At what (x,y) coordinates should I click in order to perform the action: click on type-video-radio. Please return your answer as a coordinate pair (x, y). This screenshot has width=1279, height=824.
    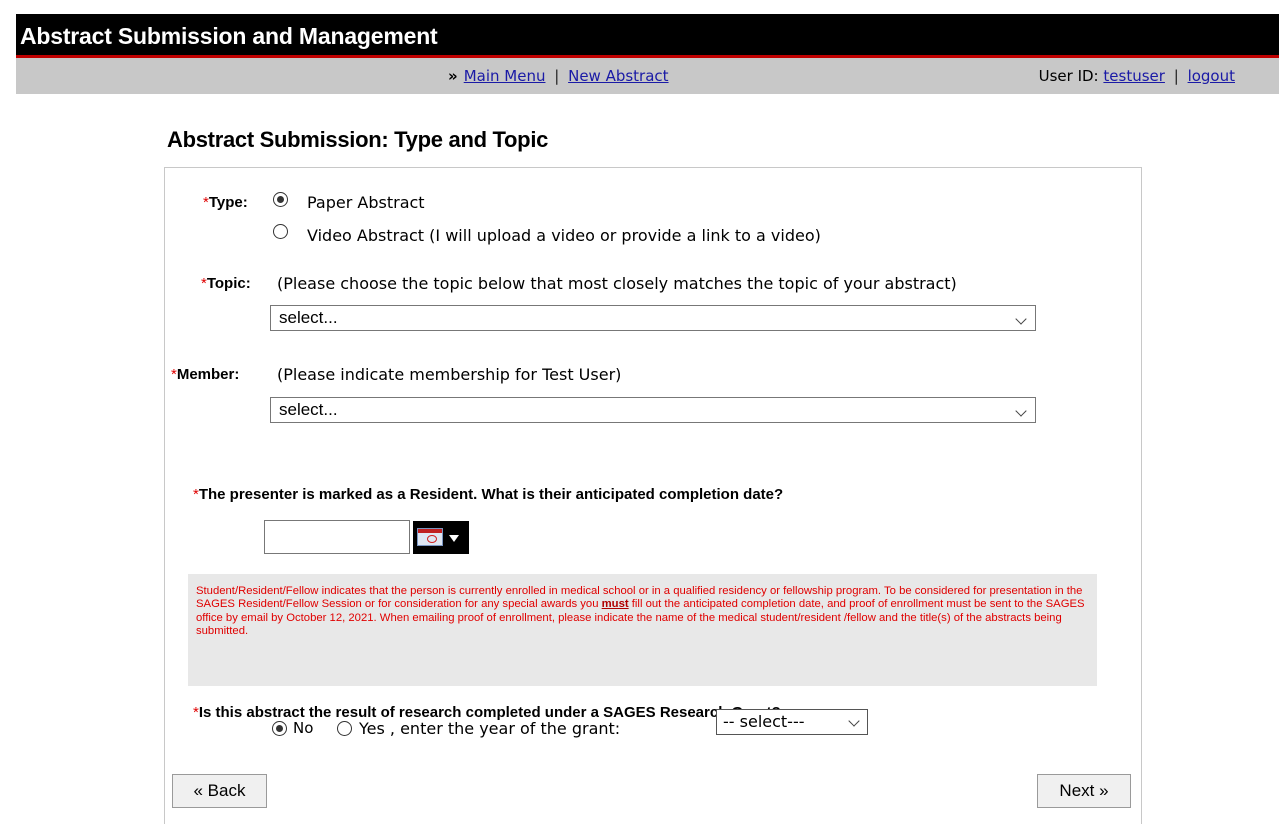
    Looking at the image, I should click on (280, 231).